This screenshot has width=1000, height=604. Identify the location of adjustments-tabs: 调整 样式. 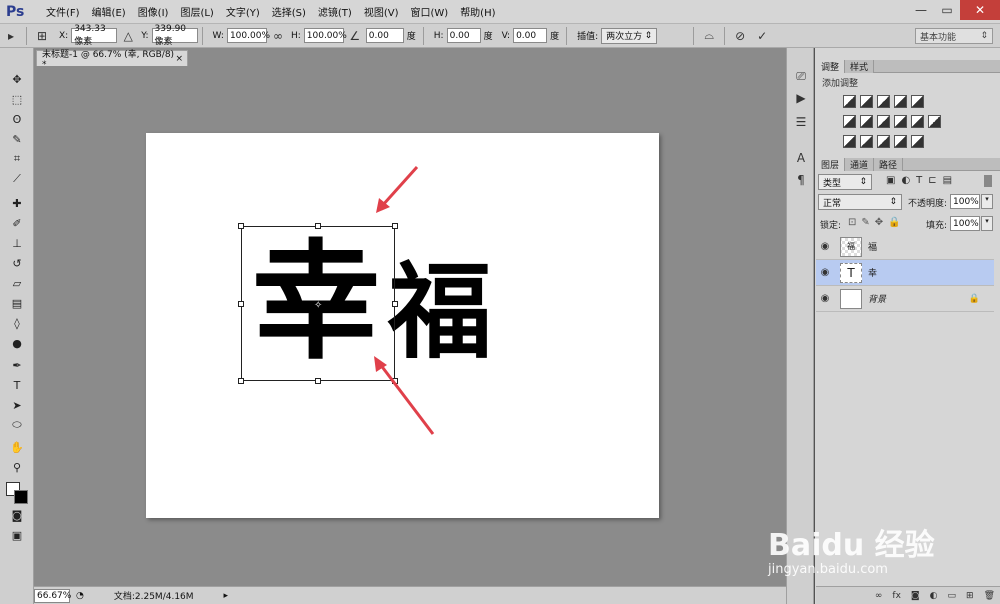
(845, 66).